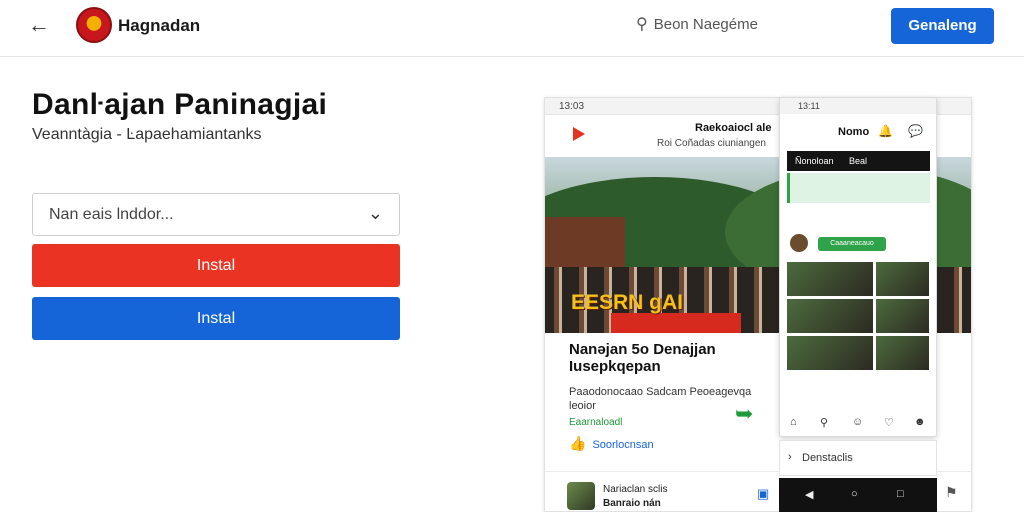 The image size is (1024, 512). I want to click on phone-dark-bar: Ñonoloan Beal, so click(858, 161).